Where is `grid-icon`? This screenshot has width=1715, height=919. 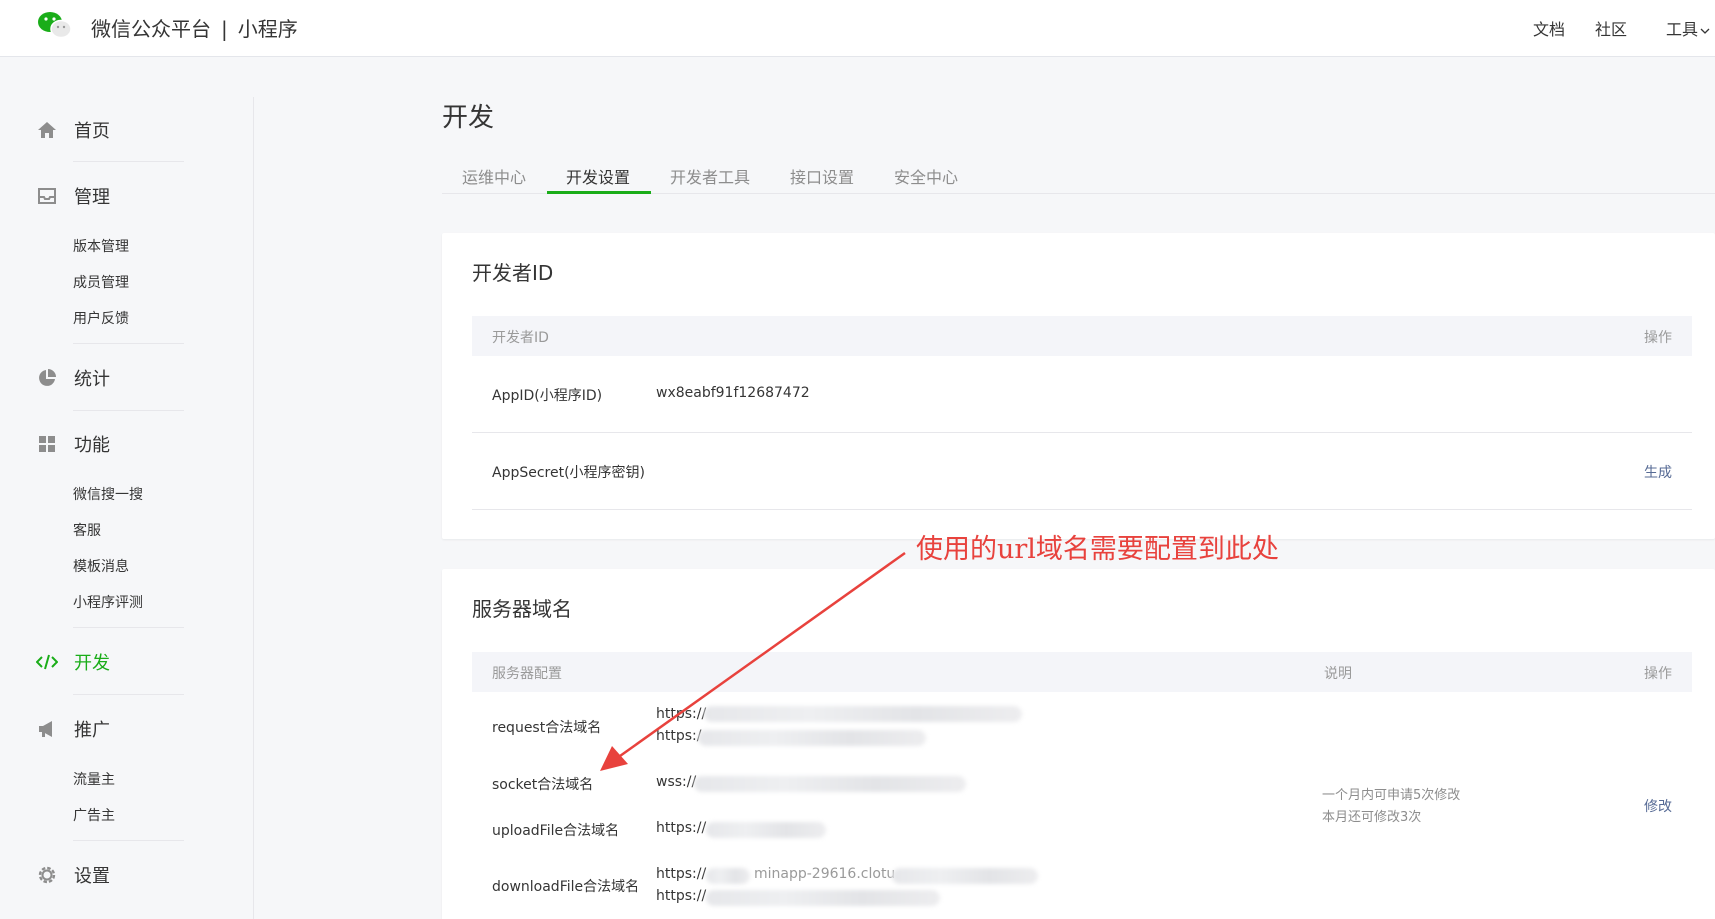 grid-icon is located at coordinates (47, 444).